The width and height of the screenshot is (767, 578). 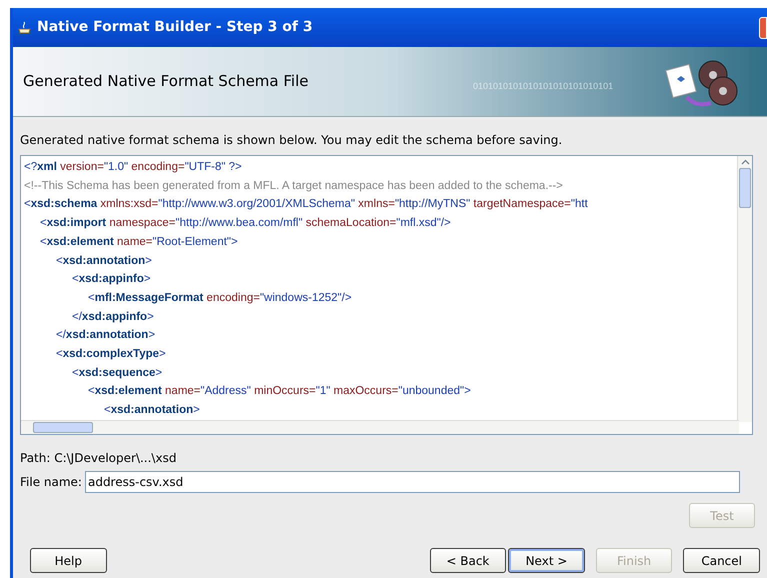 I want to click on dialog-button: Help, so click(x=68, y=560).